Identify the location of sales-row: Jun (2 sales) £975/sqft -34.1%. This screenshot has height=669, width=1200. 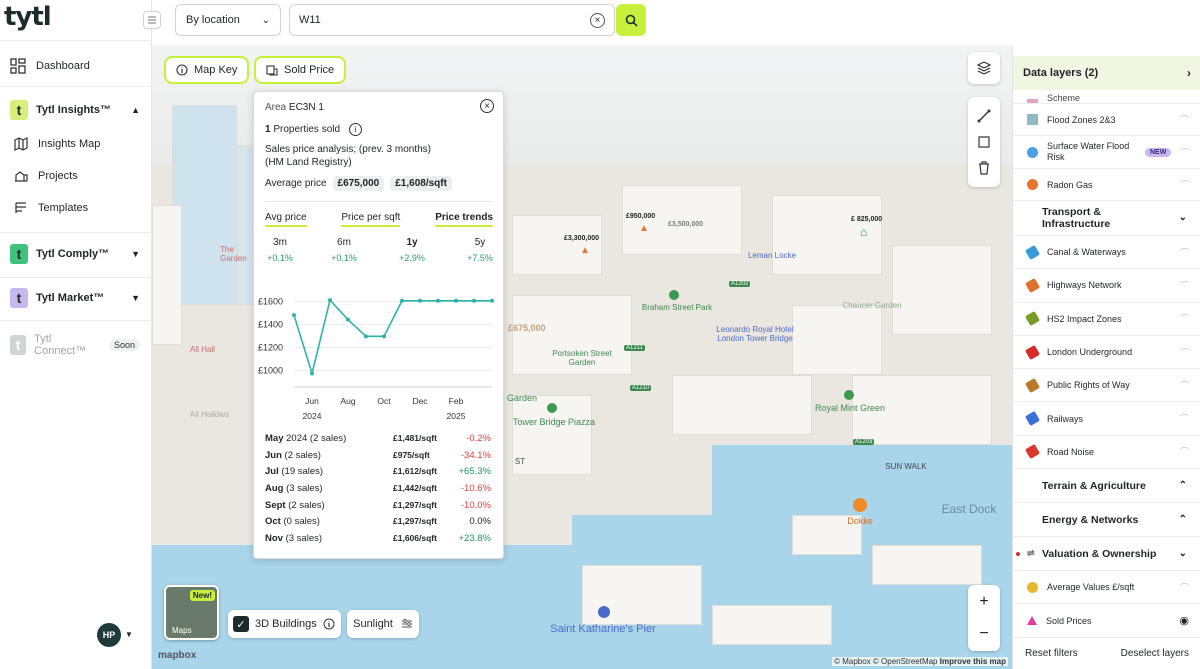
(379, 458).